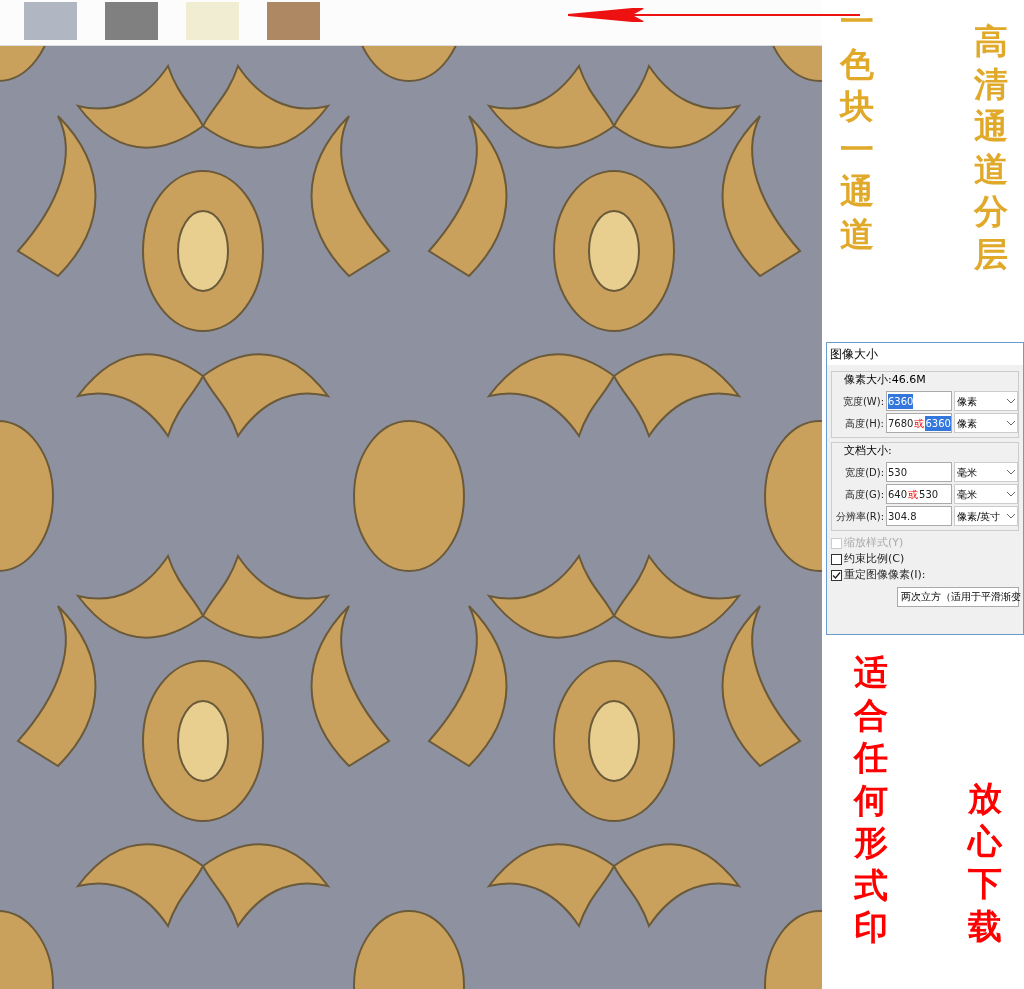 The width and height of the screenshot is (1024, 989). What do you see at coordinates (874, 542) in the screenshot?
I see `checkbox-label: 缩放样式(Y)` at bounding box center [874, 542].